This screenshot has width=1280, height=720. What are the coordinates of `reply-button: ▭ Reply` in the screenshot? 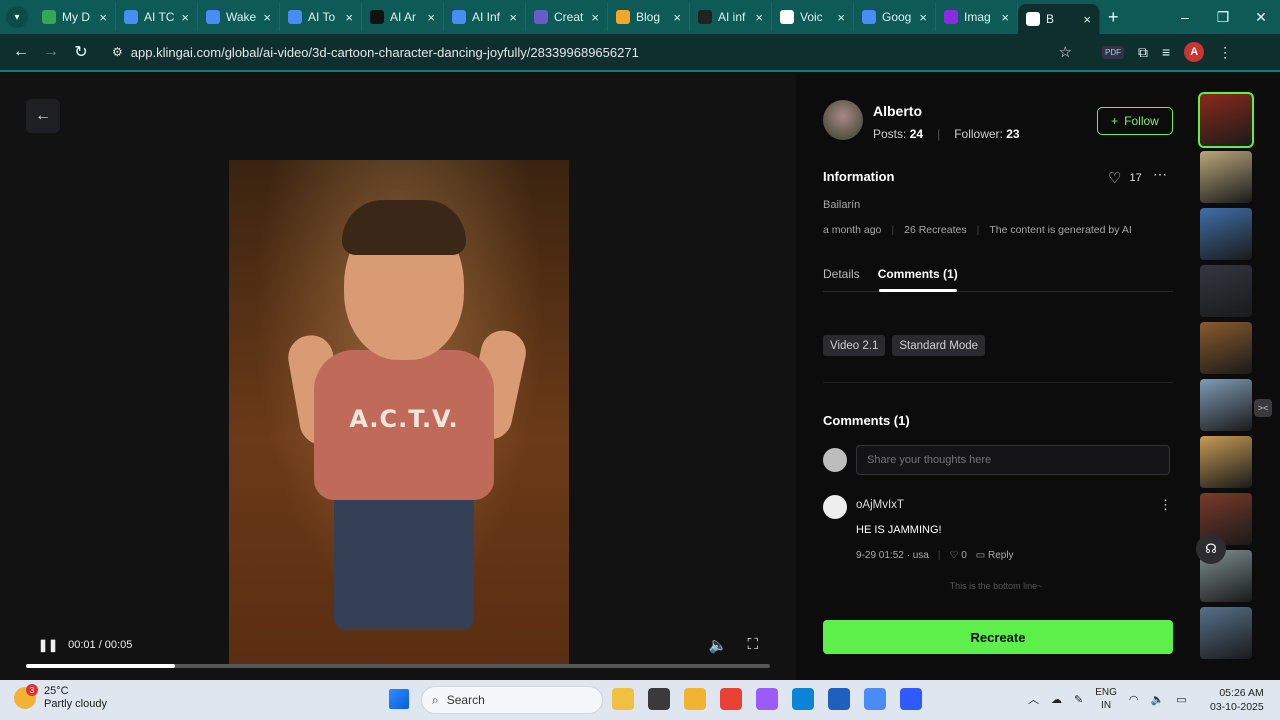 It's located at (995, 555).